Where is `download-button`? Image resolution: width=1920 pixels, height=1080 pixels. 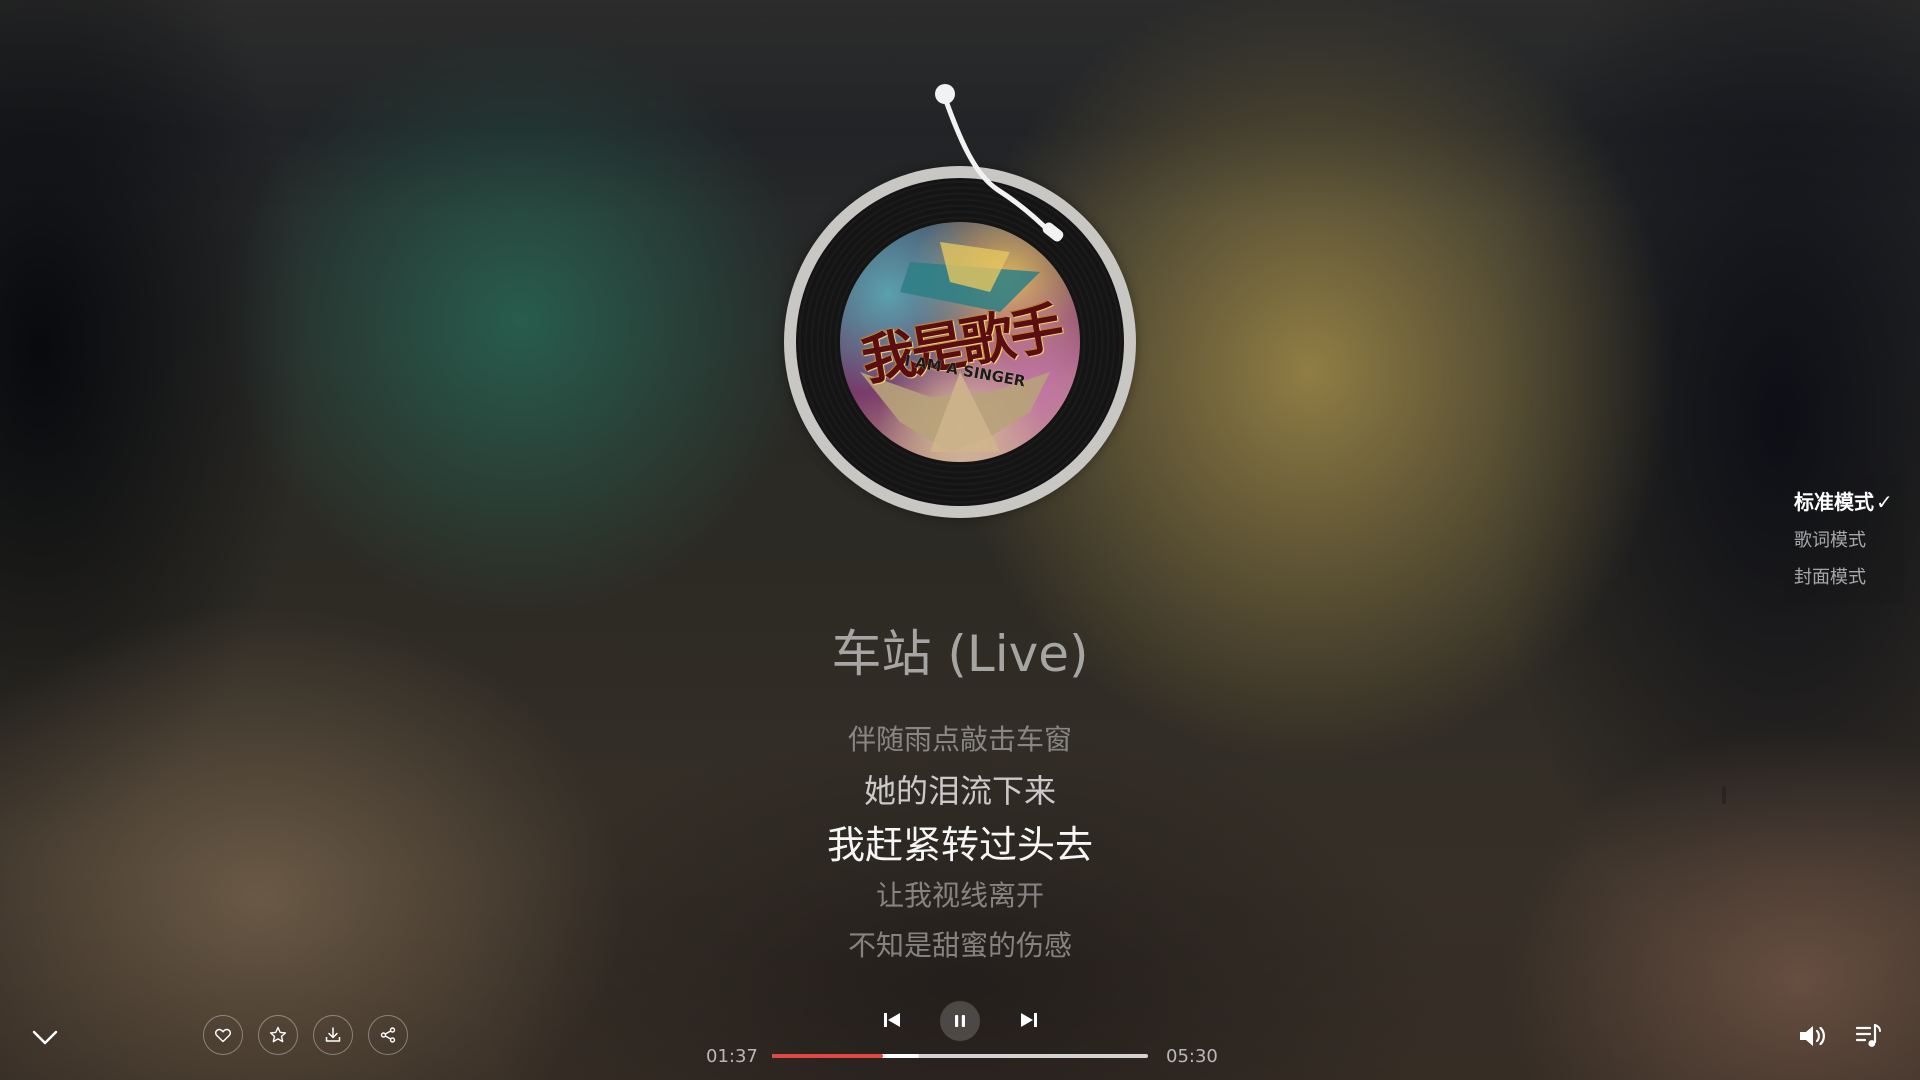
download-button is located at coordinates (333, 1035).